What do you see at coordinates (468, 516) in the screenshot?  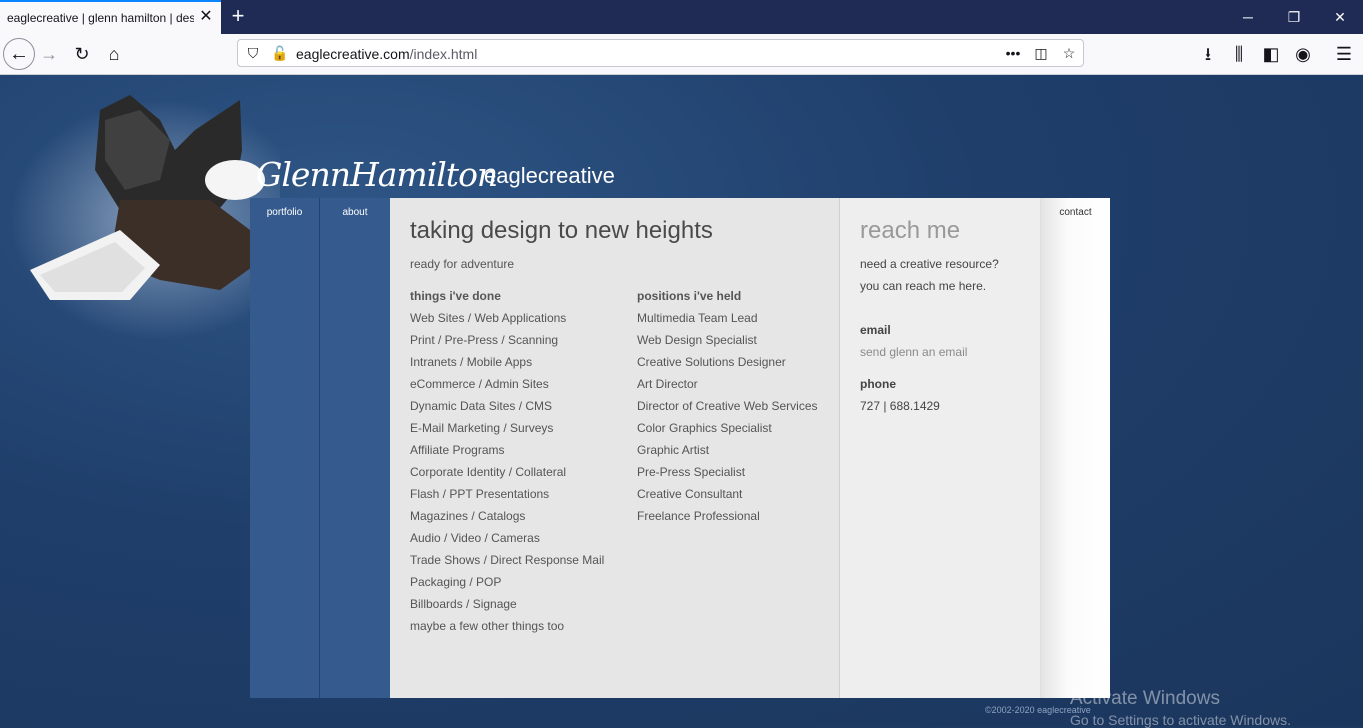 I see `list-item: Magazines / Catalogs` at bounding box center [468, 516].